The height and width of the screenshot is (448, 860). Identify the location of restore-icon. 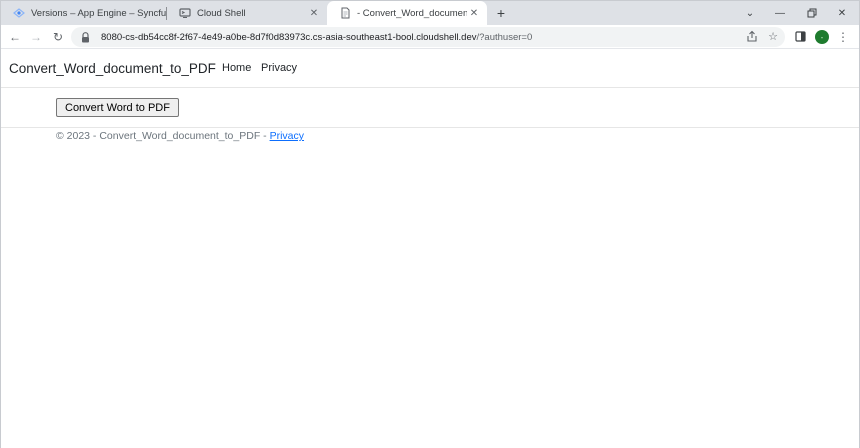
(812, 13).